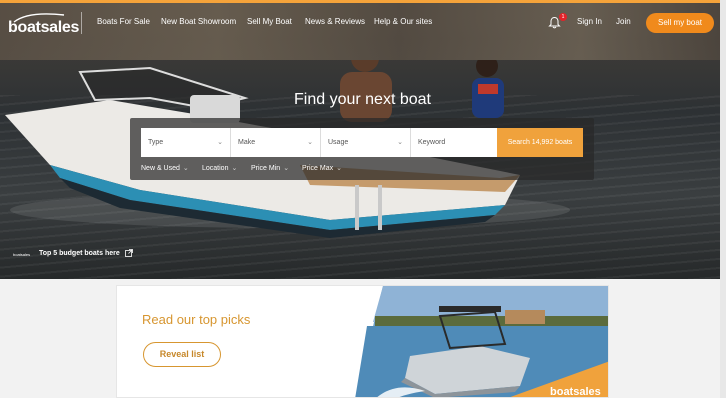 This screenshot has height=398, width=726. What do you see at coordinates (362, 99) in the screenshot?
I see `hero-title: Find your next boat` at bounding box center [362, 99].